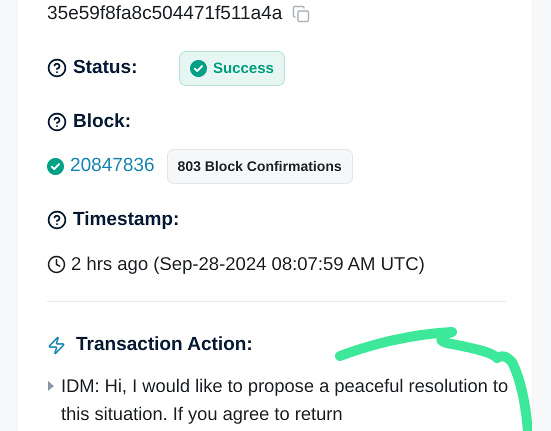 The width and height of the screenshot is (551, 431). I want to click on timestamp-value: 2 hrs ago (Sep-28-2024 08:07:59 AM UTC), so click(248, 264).